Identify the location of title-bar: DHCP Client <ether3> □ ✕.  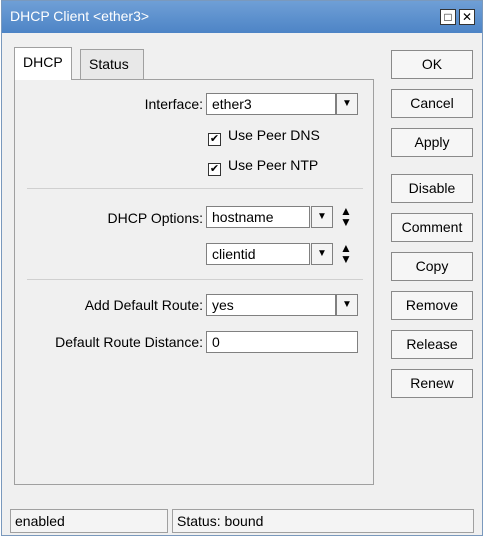
(242, 17).